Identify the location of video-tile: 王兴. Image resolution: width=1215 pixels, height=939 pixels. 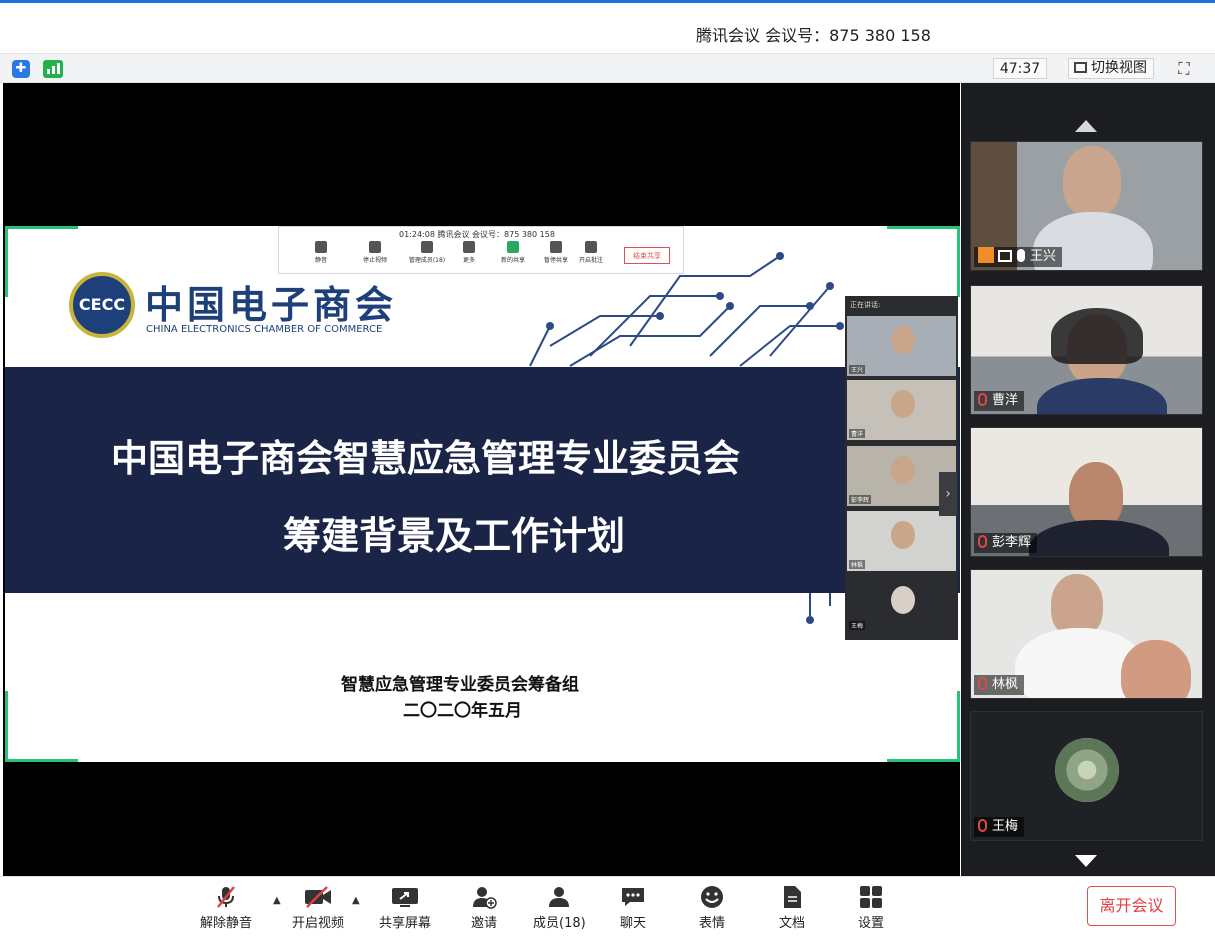
(1086, 206).